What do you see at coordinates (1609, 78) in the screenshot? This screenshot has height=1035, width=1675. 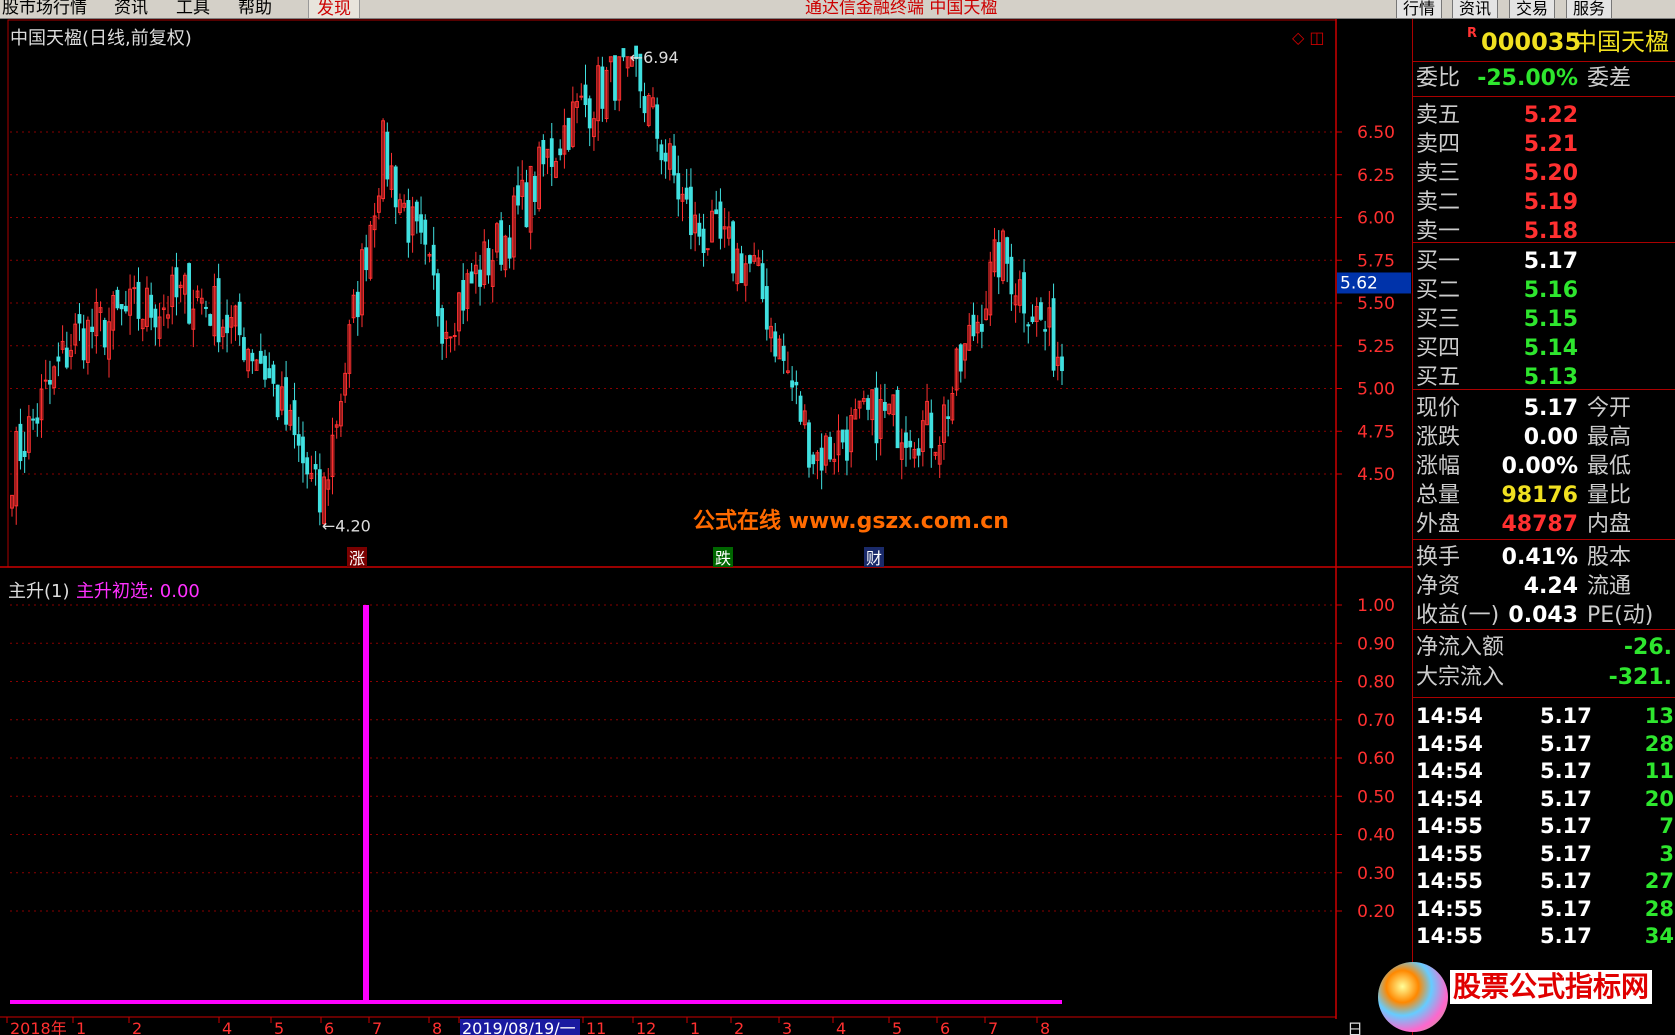 I see `weicha-label: 委差` at bounding box center [1609, 78].